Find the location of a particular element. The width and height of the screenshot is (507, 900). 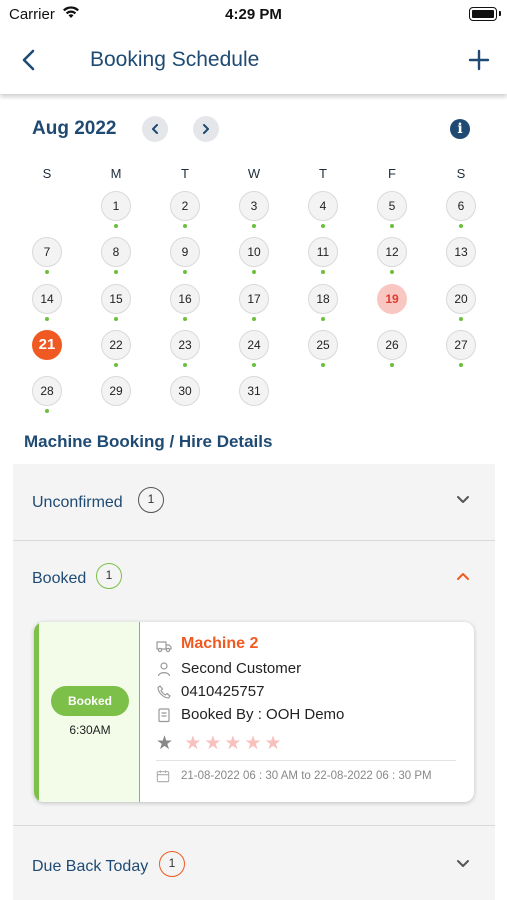

accordion-booked: Booked 1 is located at coordinates (254, 578).